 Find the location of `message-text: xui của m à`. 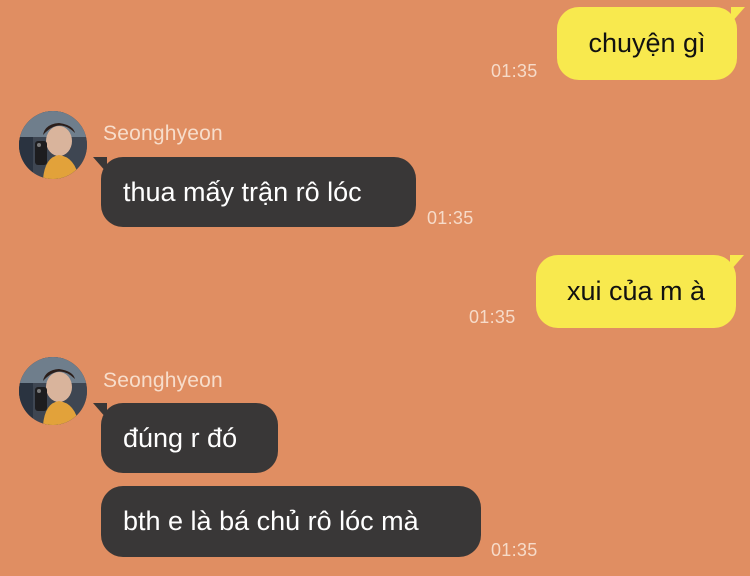

message-text: xui của m à is located at coordinates (636, 291).